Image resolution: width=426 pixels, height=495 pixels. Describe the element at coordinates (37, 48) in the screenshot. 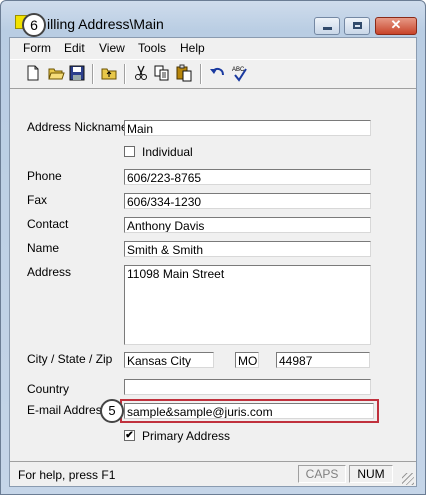

I see `menu-form: Form` at that location.